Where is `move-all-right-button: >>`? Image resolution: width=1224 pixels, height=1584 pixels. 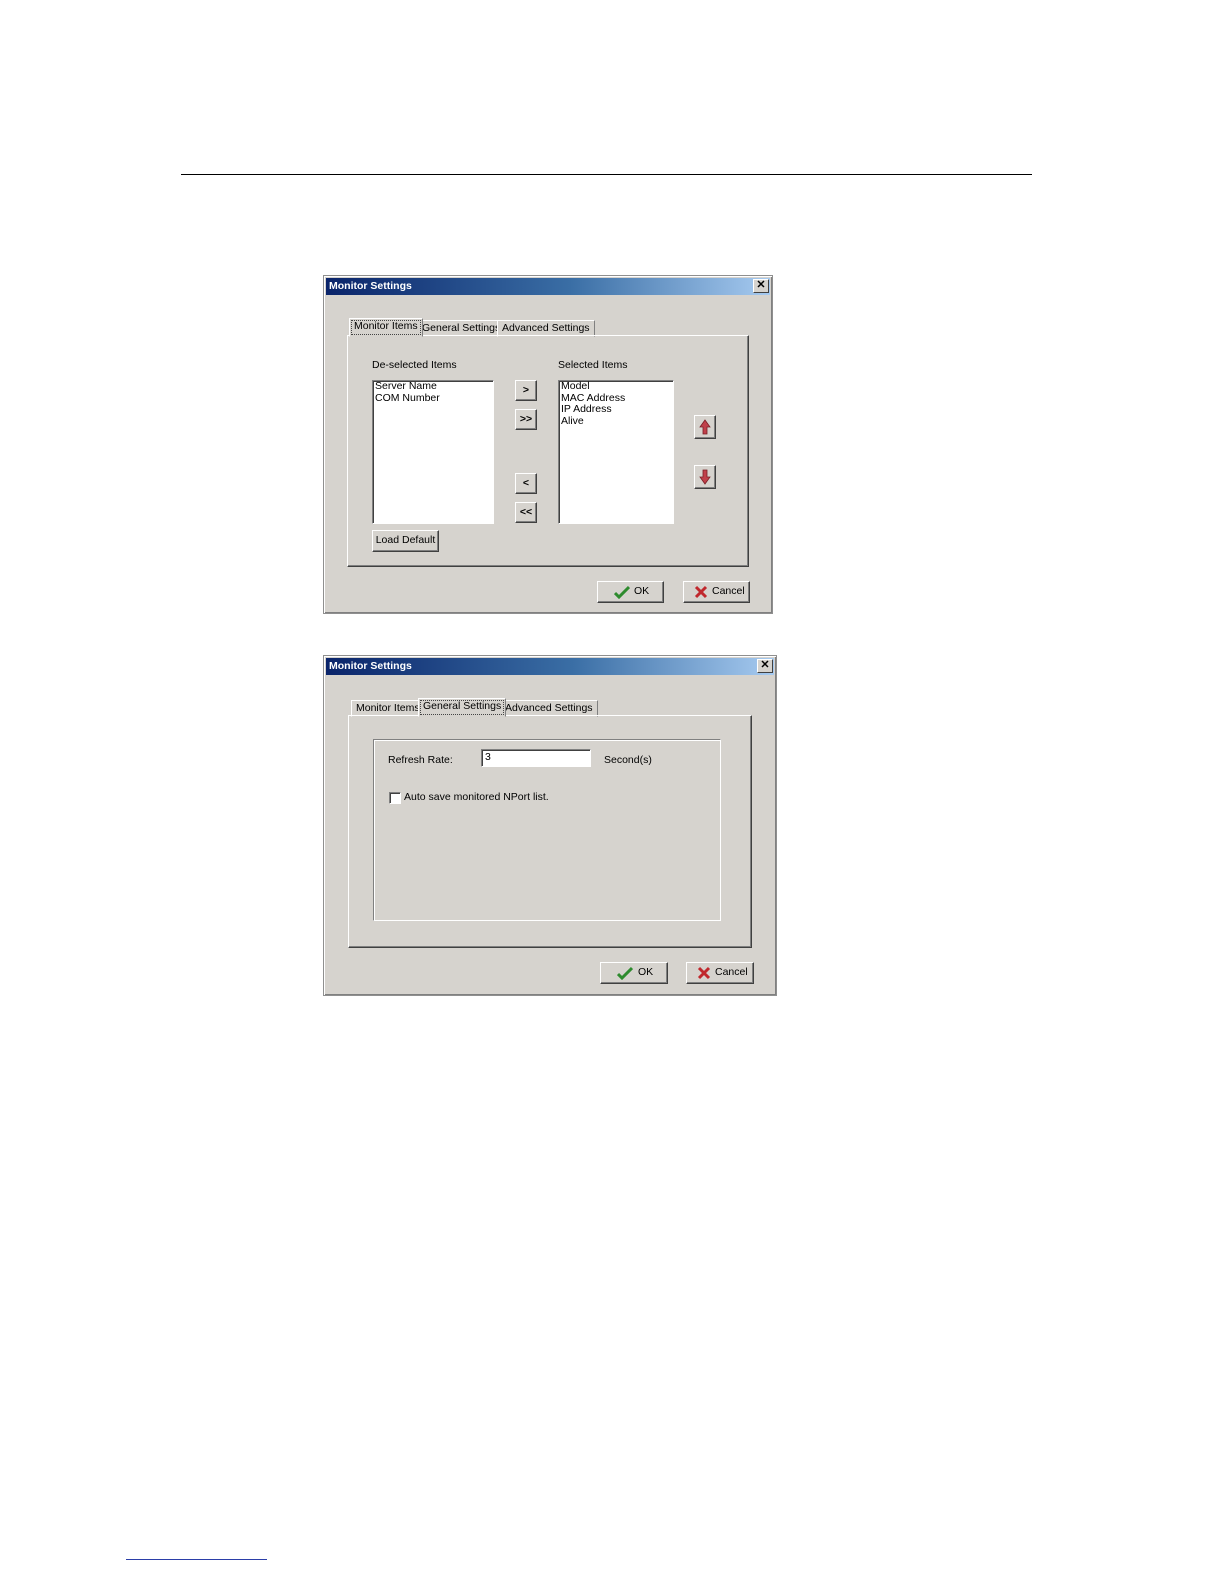
move-all-right-button: >> is located at coordinates (526, 419).